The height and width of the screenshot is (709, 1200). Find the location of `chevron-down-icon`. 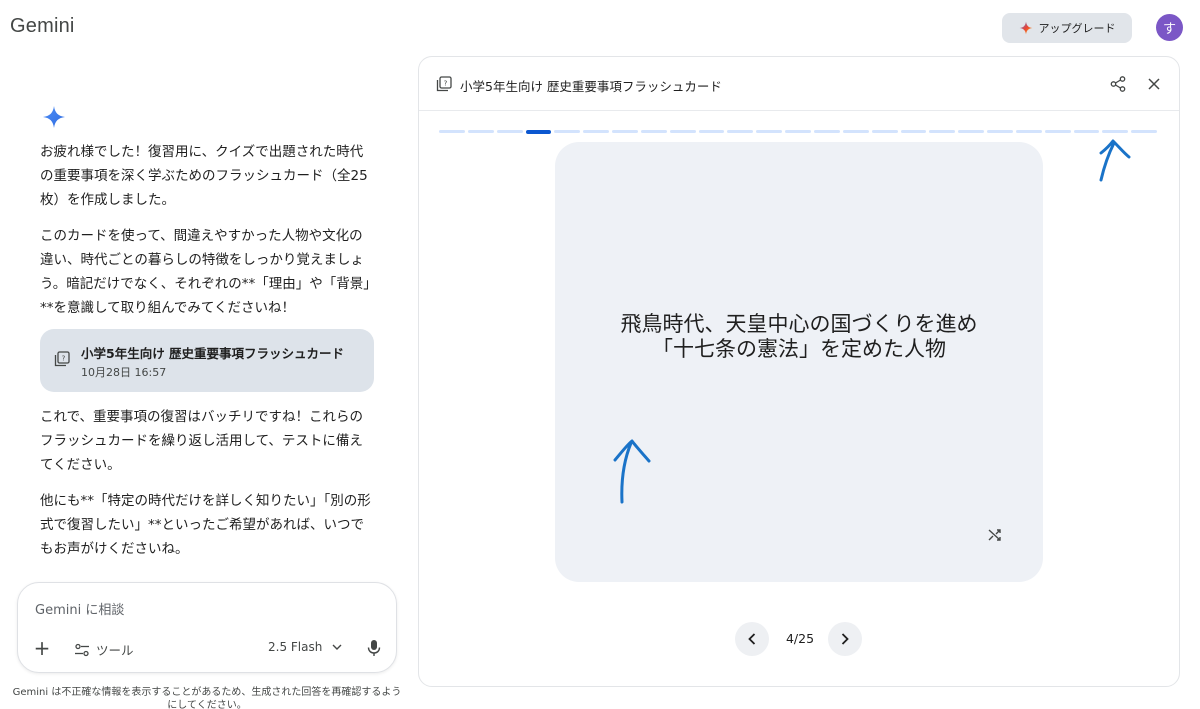

chevron-down-icon is located at coordinates (337, 647).